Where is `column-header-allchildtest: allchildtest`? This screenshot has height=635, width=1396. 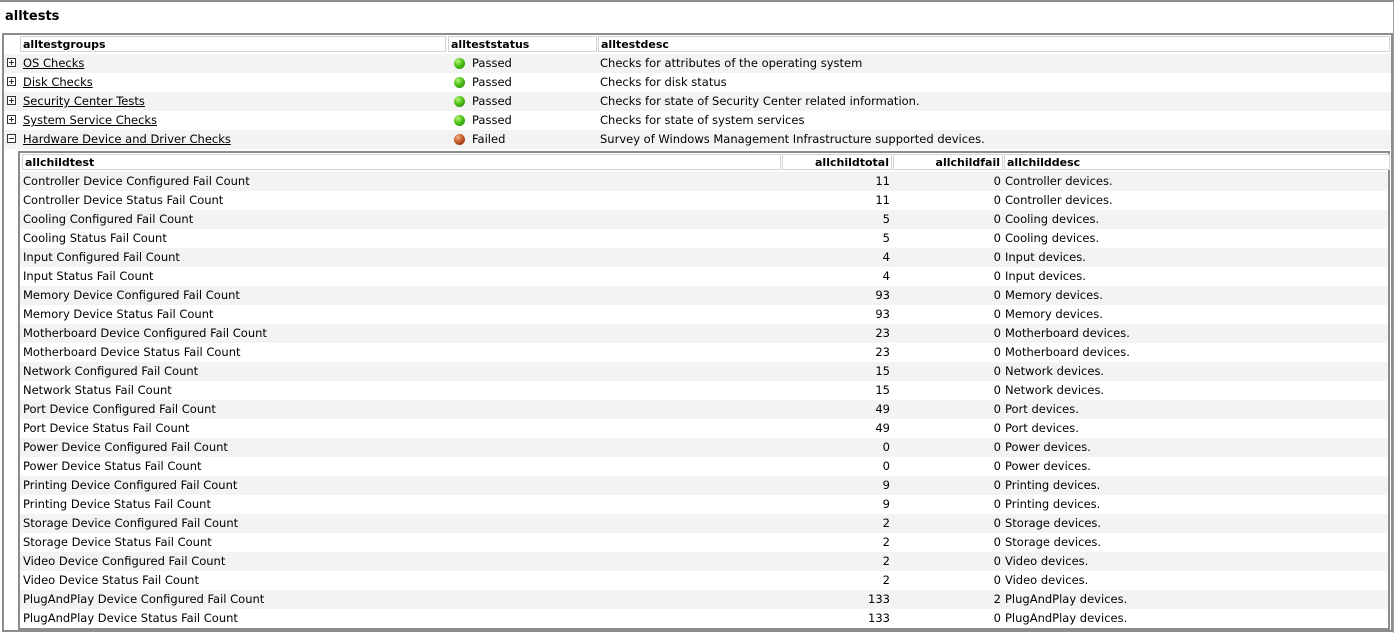 column-header-allchildtest: allchildtest is located at coordinates (401, 162).